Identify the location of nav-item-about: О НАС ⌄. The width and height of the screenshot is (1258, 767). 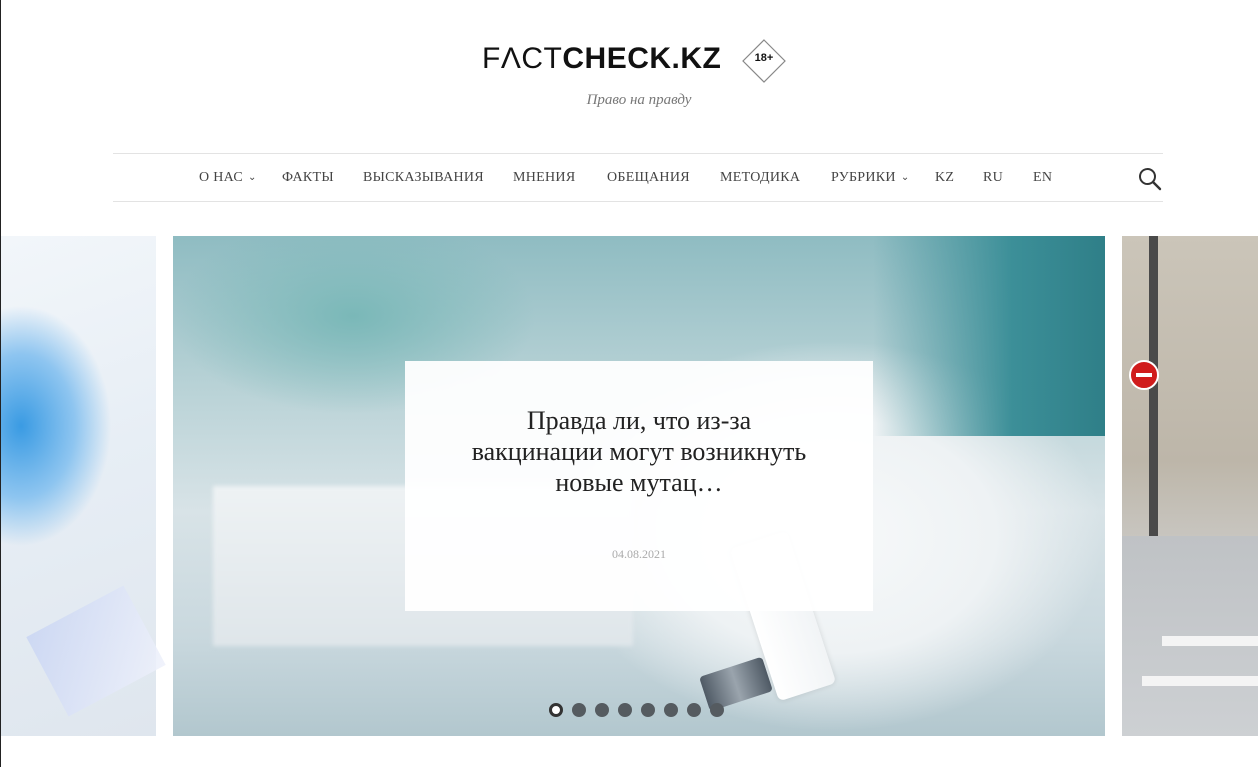
(228, 178).